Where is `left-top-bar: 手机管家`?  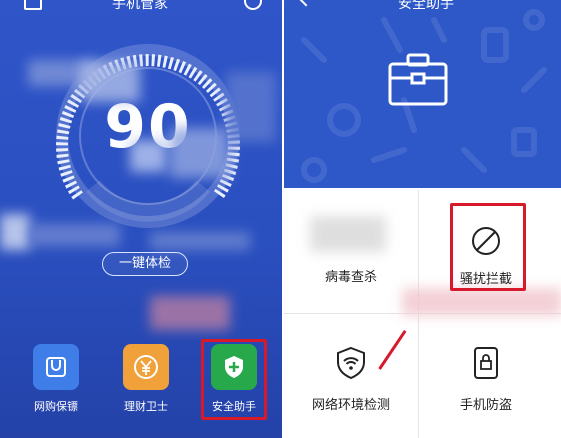 left-top-bar: 手机管家 is located at coordinates (141, 10).